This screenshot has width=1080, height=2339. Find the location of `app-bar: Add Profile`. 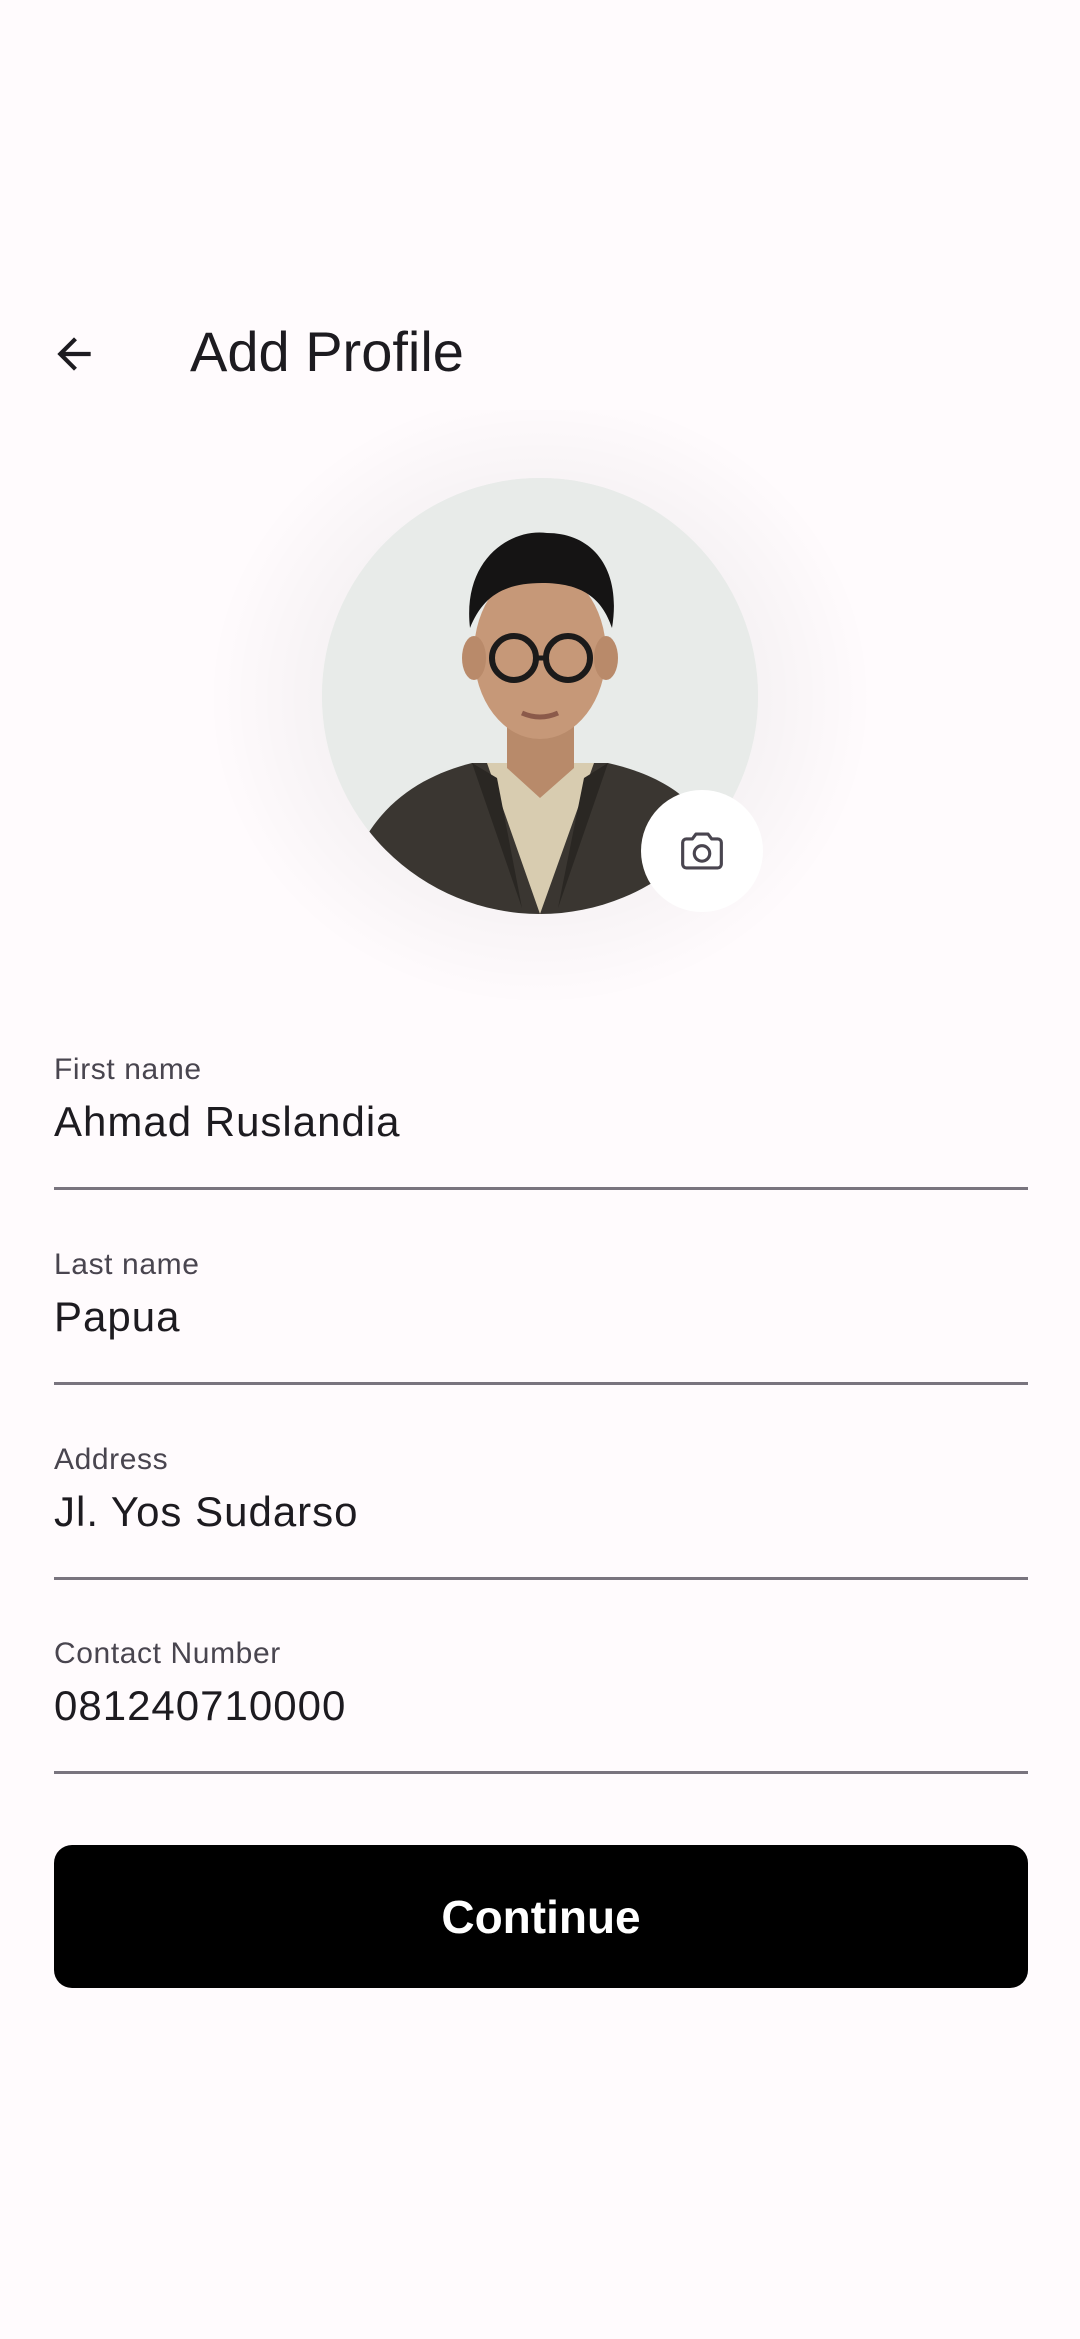

app-bar: Add Profile is located at coordinates (540, 350).